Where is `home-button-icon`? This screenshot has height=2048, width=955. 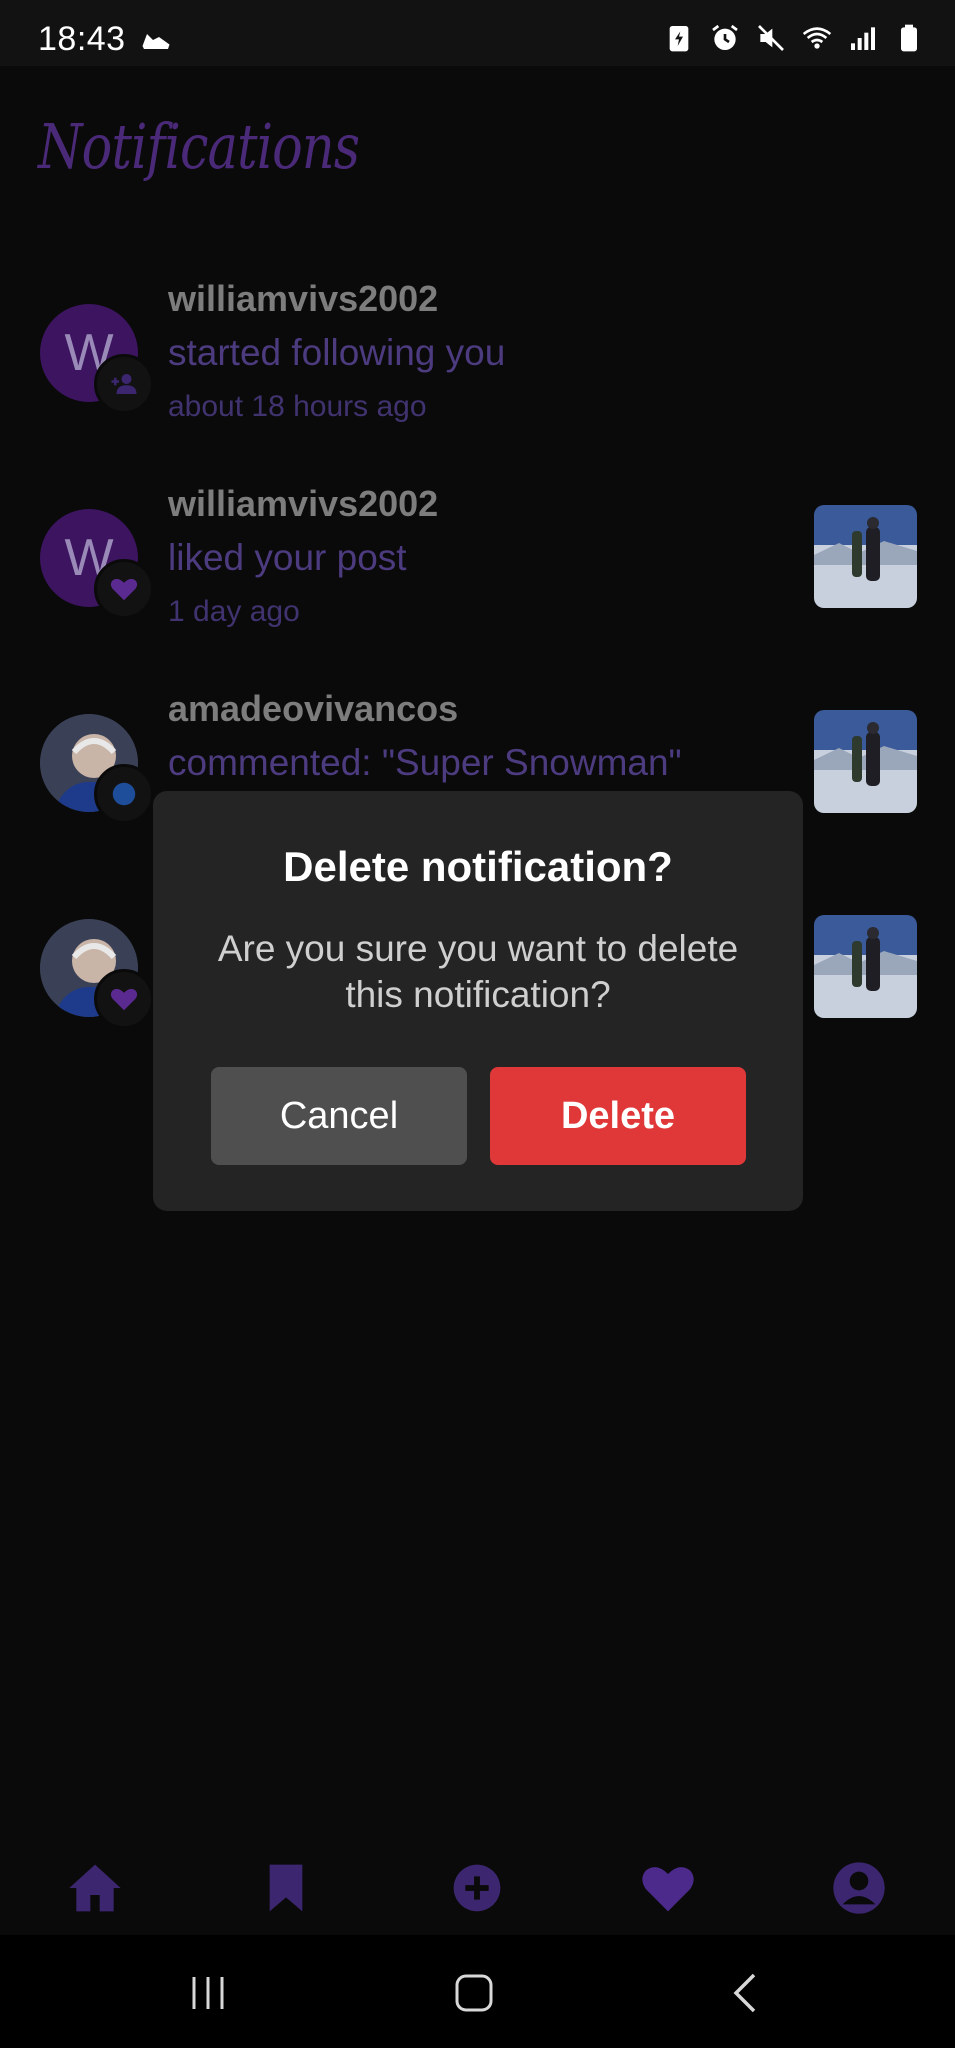 home-button-icon is located at coordinates (474, 1993).